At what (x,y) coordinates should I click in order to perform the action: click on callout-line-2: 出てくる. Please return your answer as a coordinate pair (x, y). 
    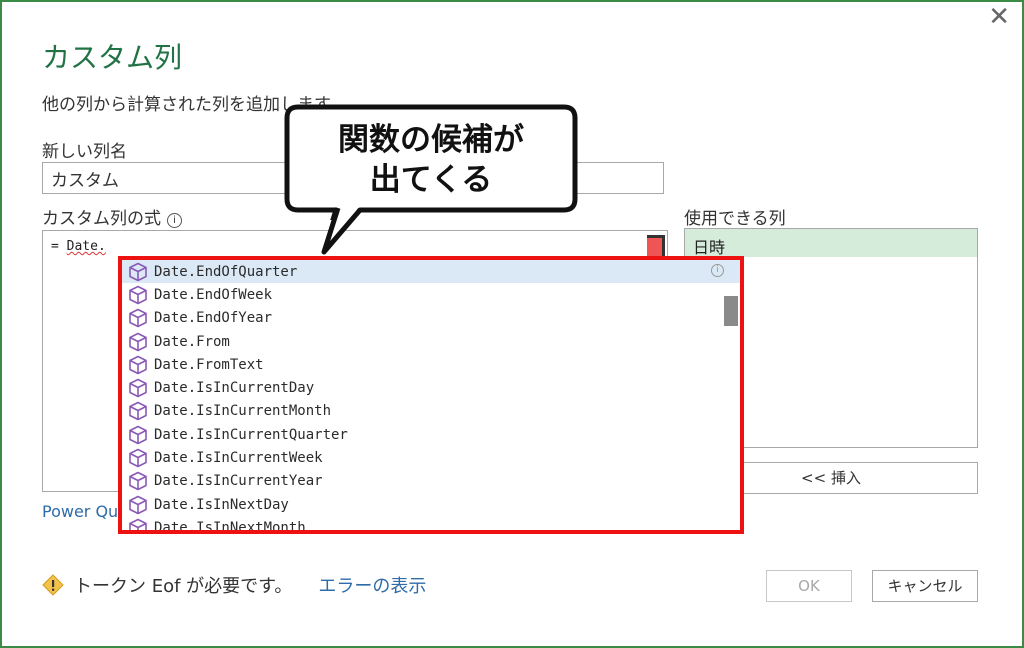
    Looking at the image, I should click on (431, 180).